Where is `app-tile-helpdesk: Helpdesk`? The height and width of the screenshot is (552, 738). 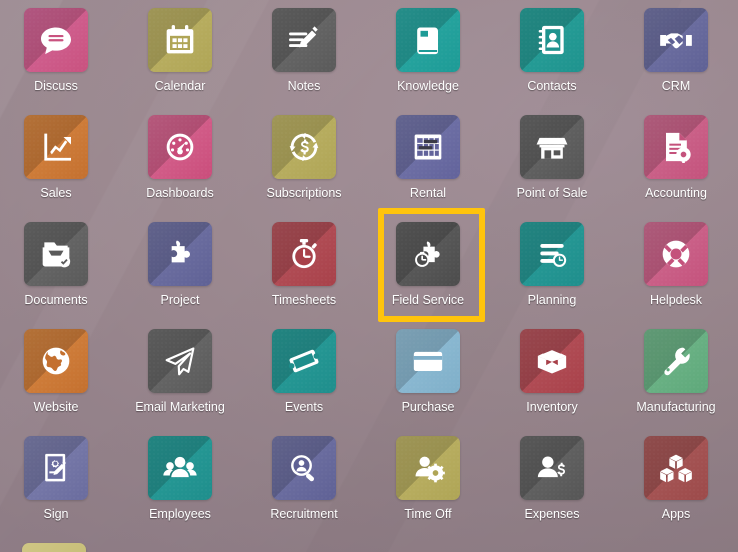
app-tile-helpdesk: Helpdesk is located at coordinates (691, 275).